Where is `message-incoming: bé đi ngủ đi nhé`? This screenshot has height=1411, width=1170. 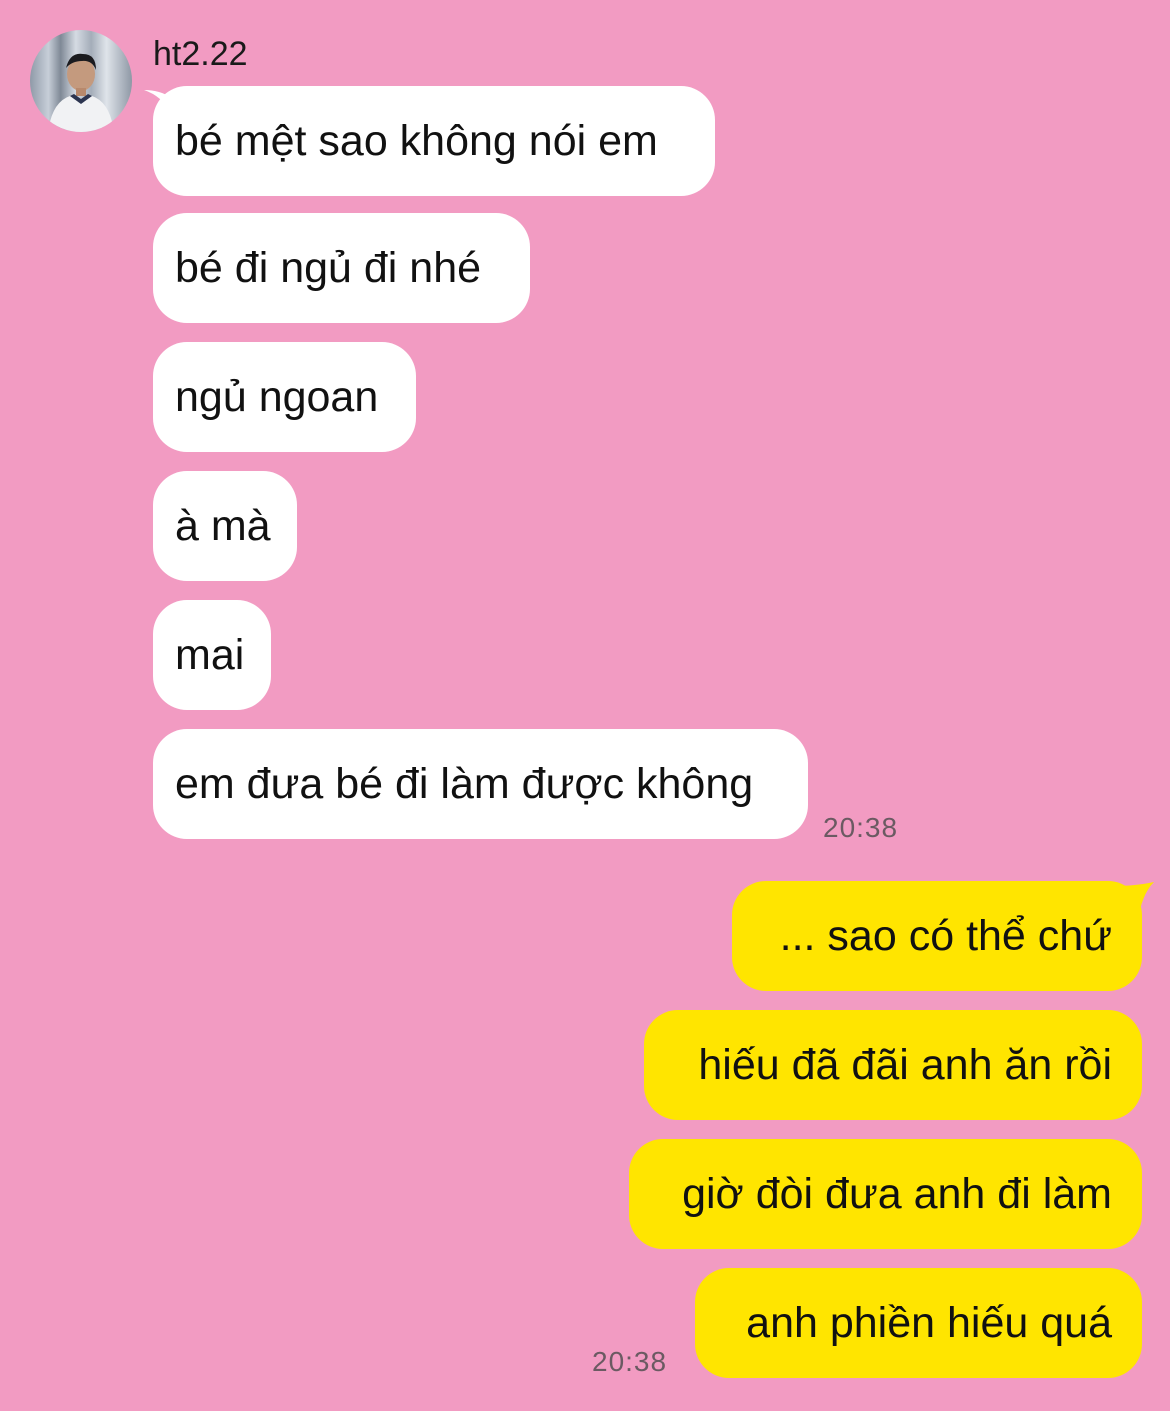
message-incoming: bé đi ngủ đi nhé is located at coordinates (341, 268).